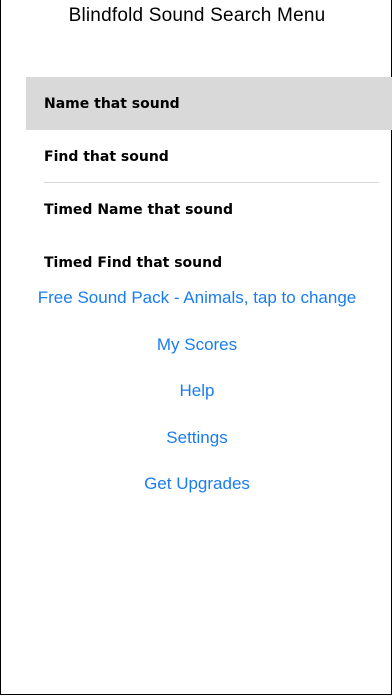 Image resolution: width=392 pixels, height=696 pixels. I want to click on page-title: Blindfold Sound Search Menu, so click(197, 15).